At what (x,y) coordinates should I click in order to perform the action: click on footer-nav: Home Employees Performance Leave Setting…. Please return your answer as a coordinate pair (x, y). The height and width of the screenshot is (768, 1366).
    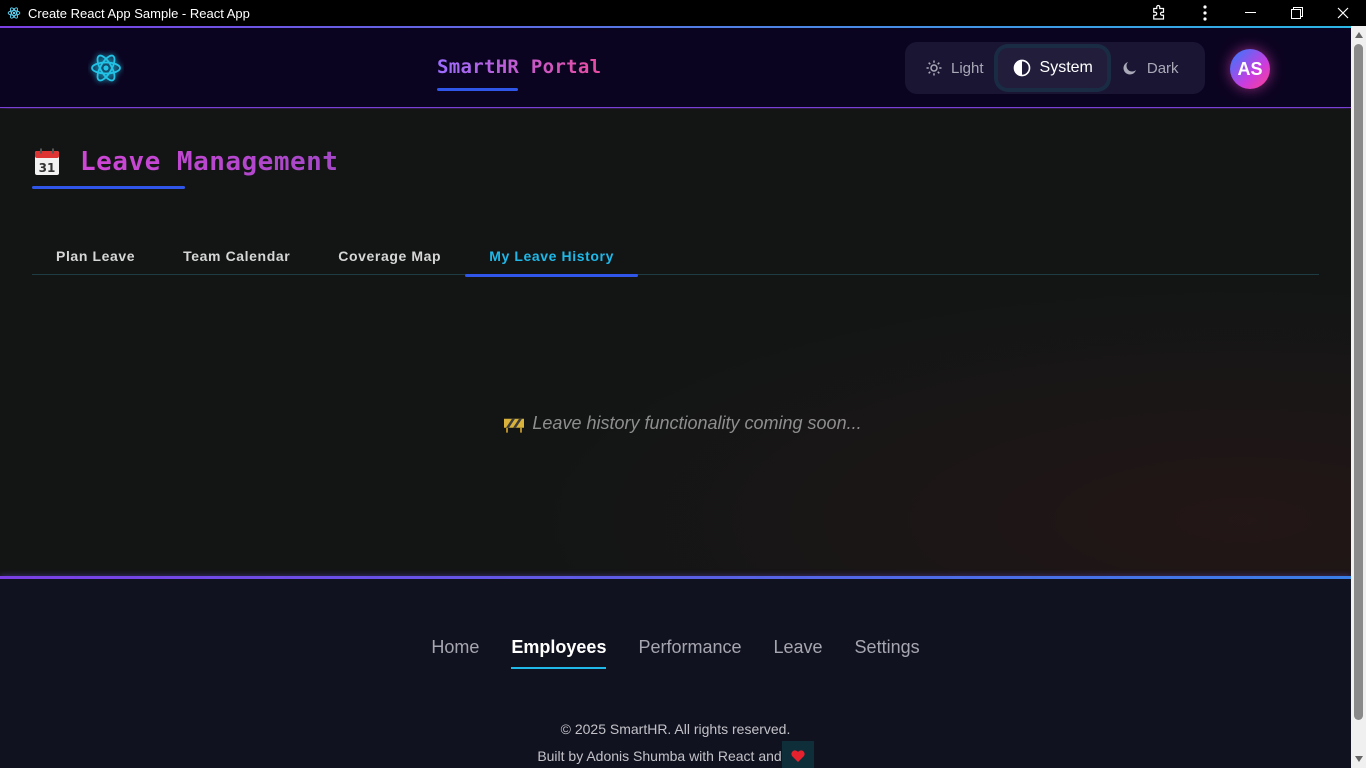
    Looking at the image, I should click on (675, 653).